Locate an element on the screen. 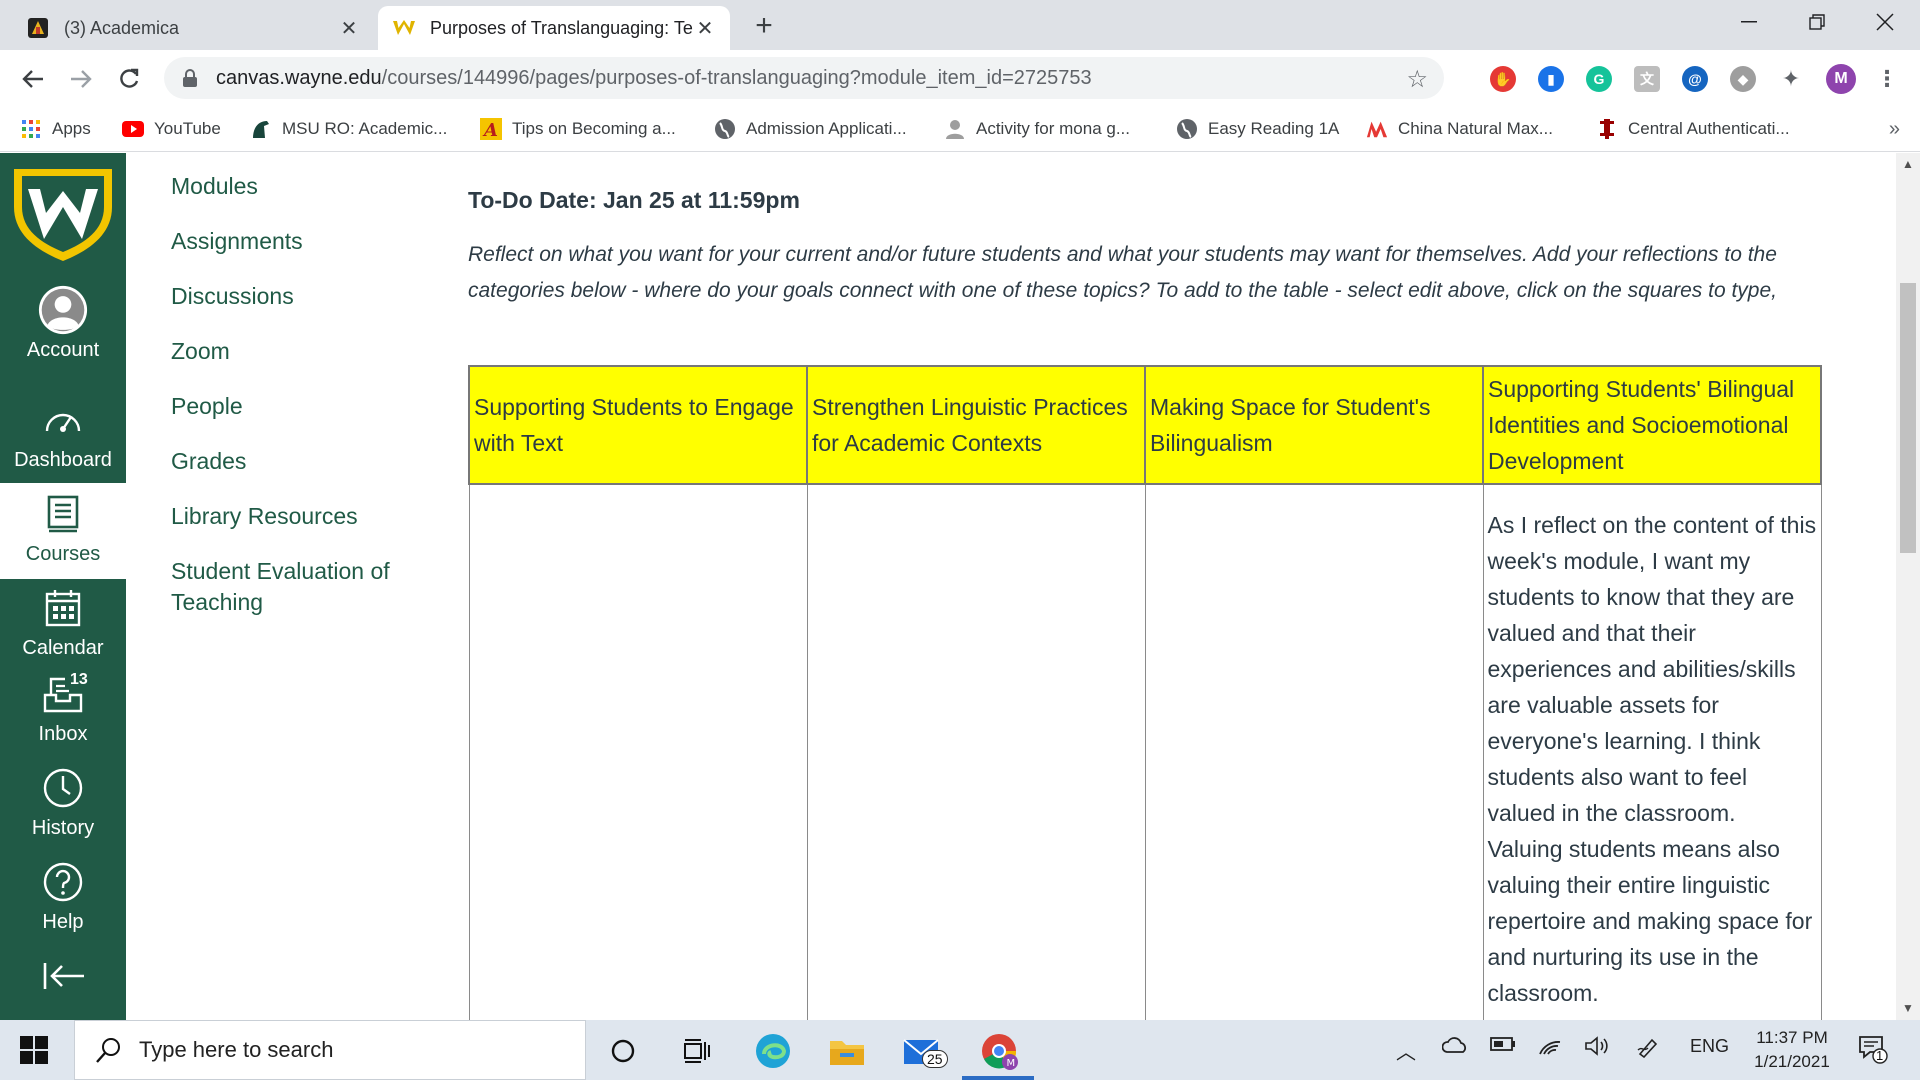 The width and height of the screenshot is (1920, 1080). nav-history: History is located at coordinates (63, 808).